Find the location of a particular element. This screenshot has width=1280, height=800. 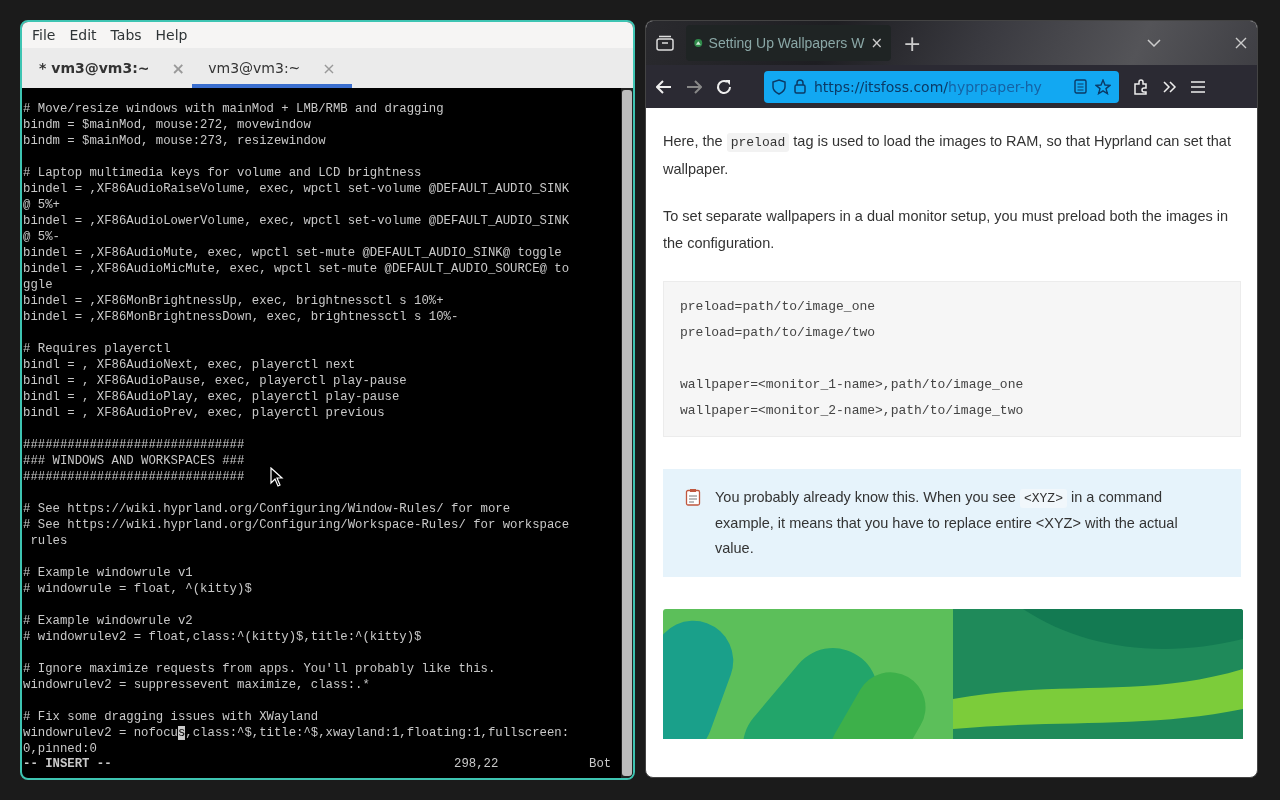

code-line: rules is located at coordinates (48, 541).